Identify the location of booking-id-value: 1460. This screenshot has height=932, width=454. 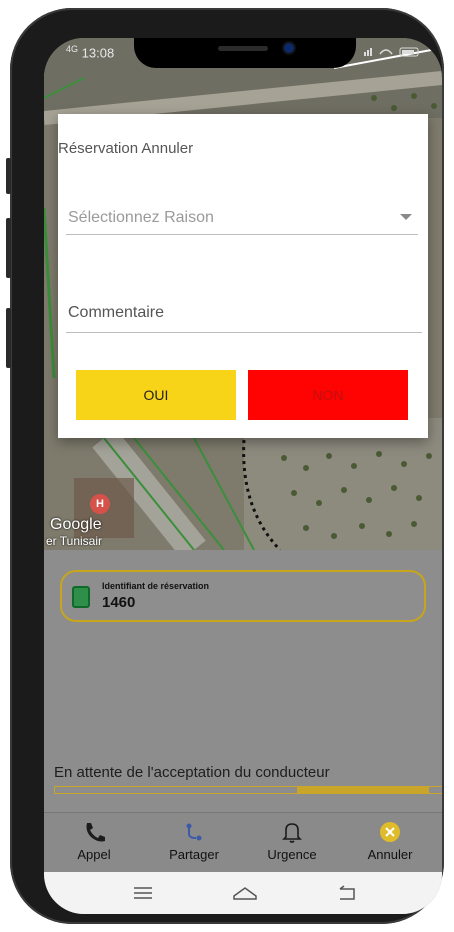
(119, 602).